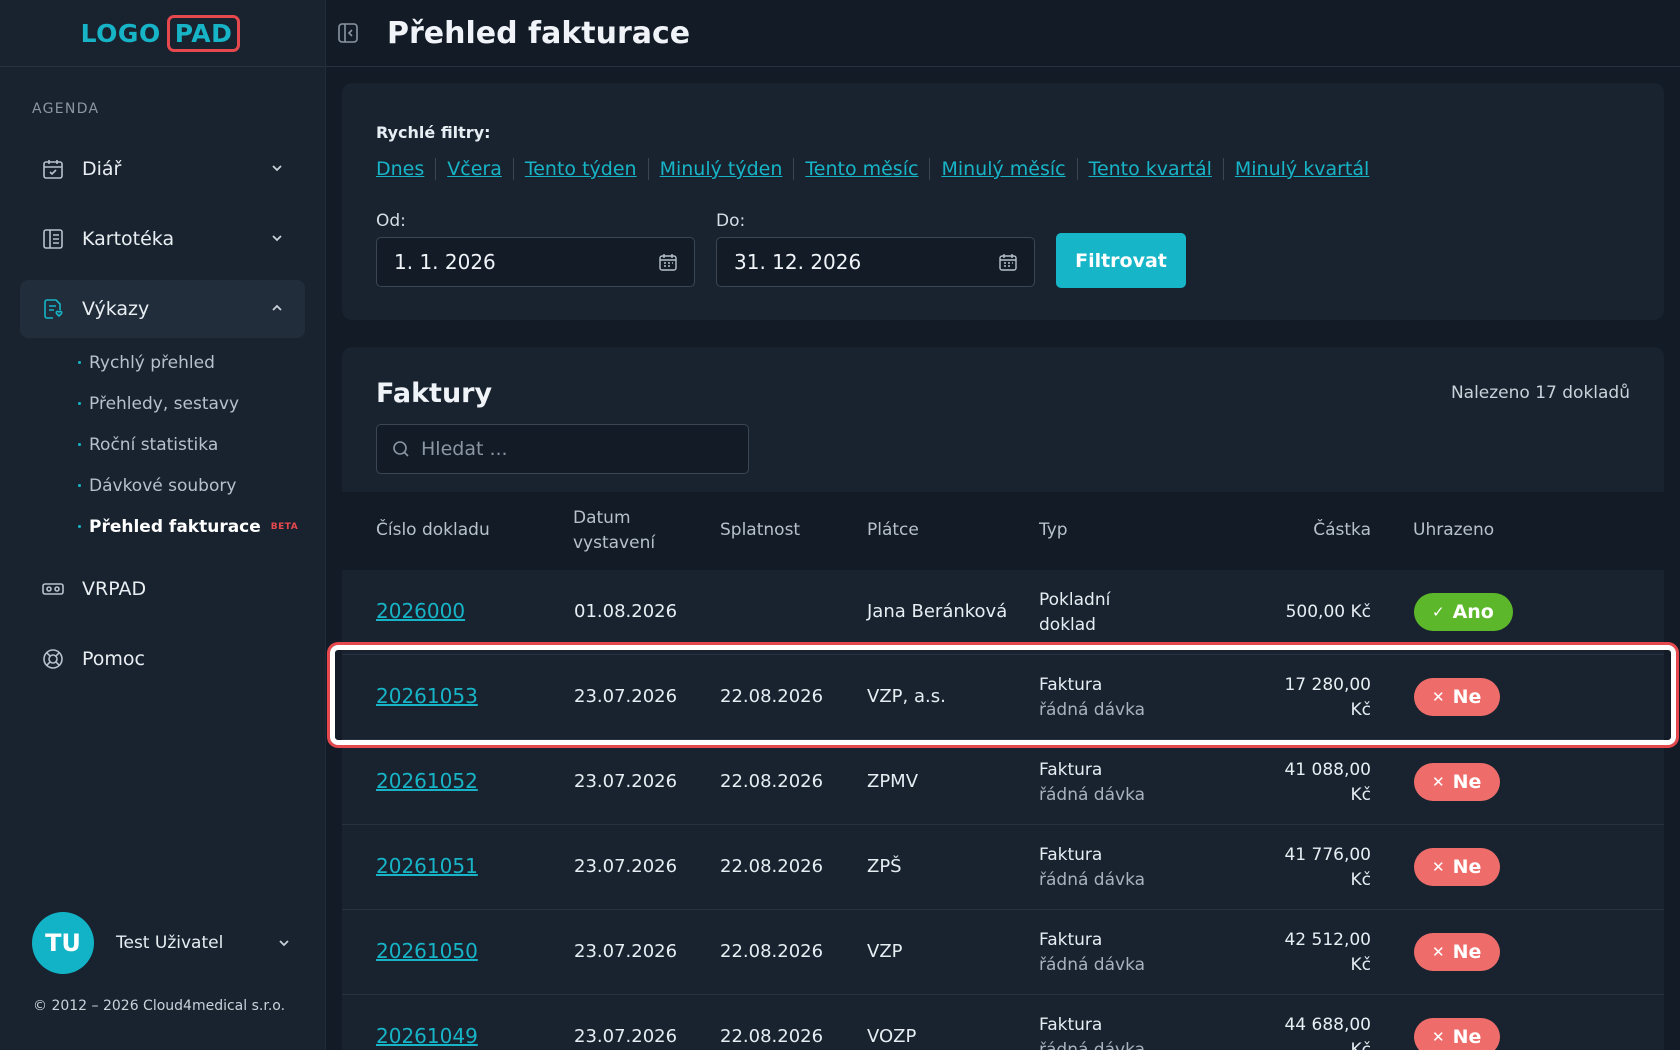 The image size is (1680, 1050). What do you see at coordinates (1453, 530) in the screenshot?
I see `column-header-paid: Uhrazeno` at bounding box center [1453, 530].